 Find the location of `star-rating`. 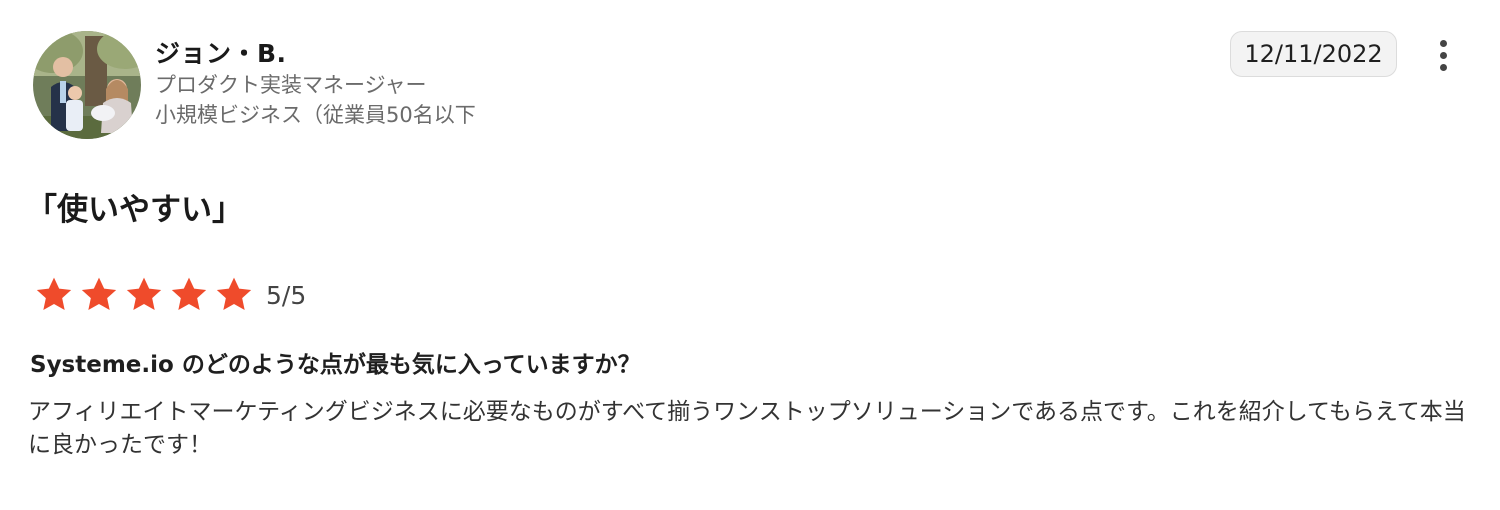

star-rating is located at coordinates (144, 295).